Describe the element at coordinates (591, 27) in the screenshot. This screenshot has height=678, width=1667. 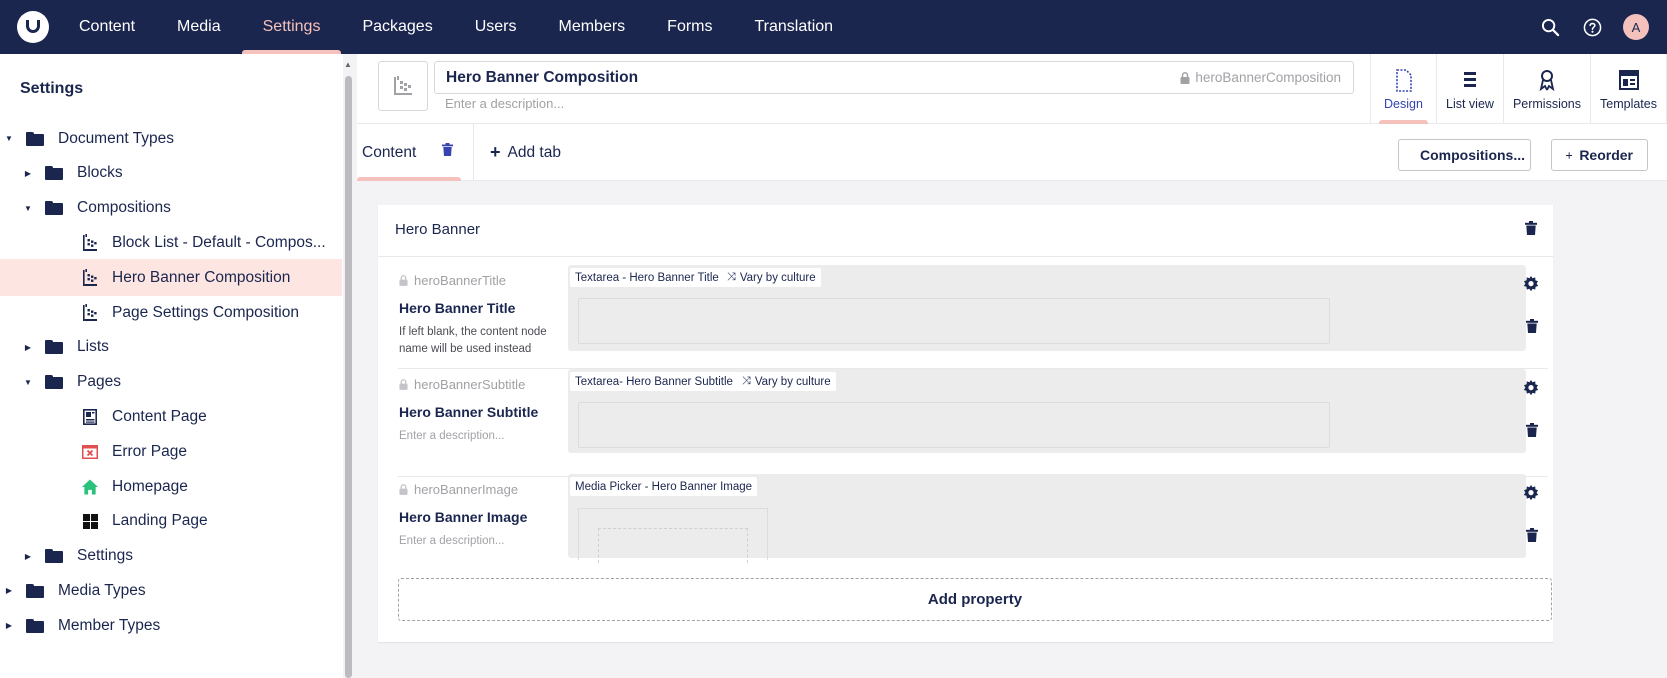
I see `nav-members: Members` at that location.